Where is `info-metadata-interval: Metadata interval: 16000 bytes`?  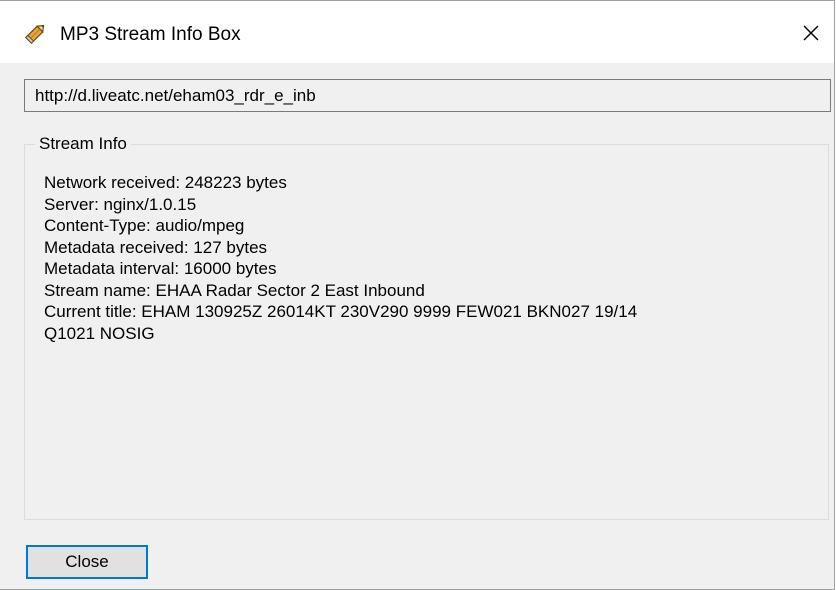
info-metadata-interval: Metadata interval: 16000 bytes is located at coordinates (160, 268).